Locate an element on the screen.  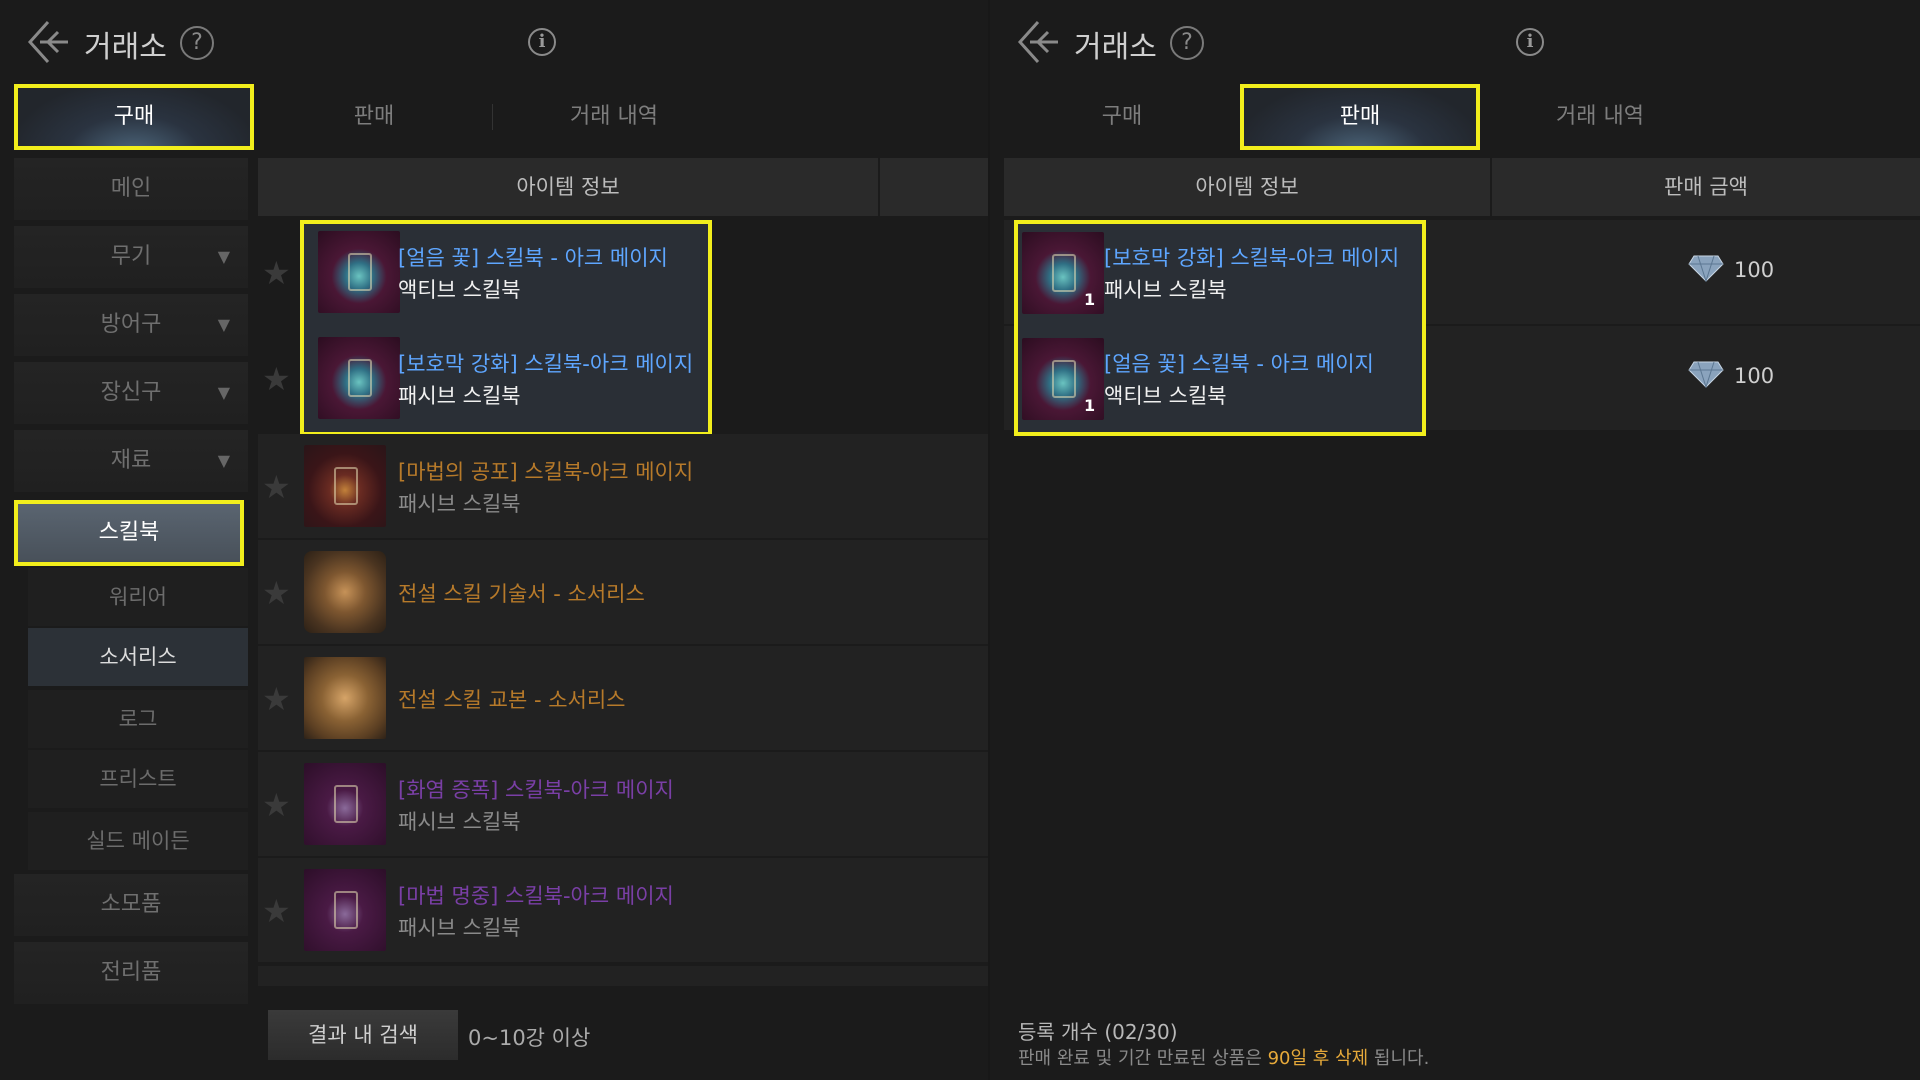
notice-text-post: 됩니다. is located at coordinates (1399, 1058).